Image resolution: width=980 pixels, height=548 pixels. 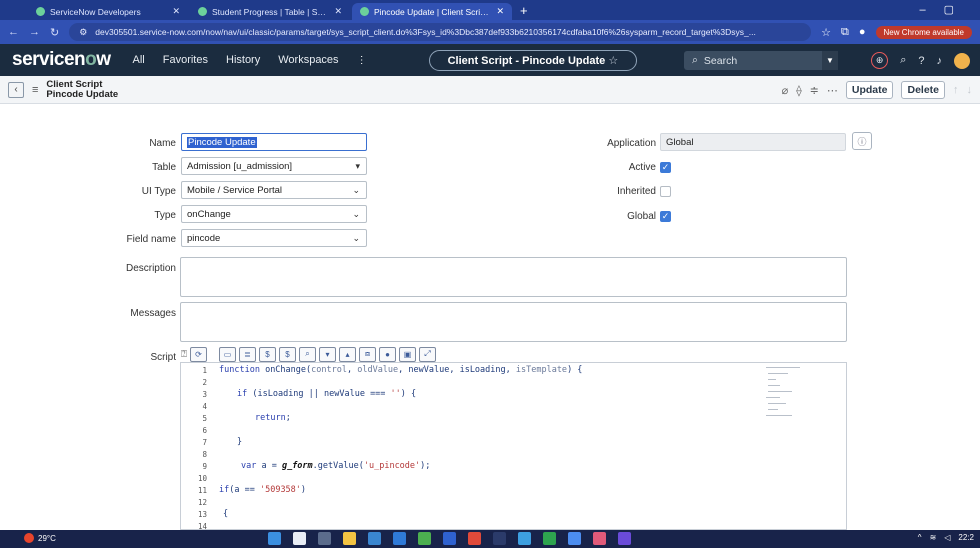 I want to click on chat-icon: ⌕, so click(x=903, y=60).